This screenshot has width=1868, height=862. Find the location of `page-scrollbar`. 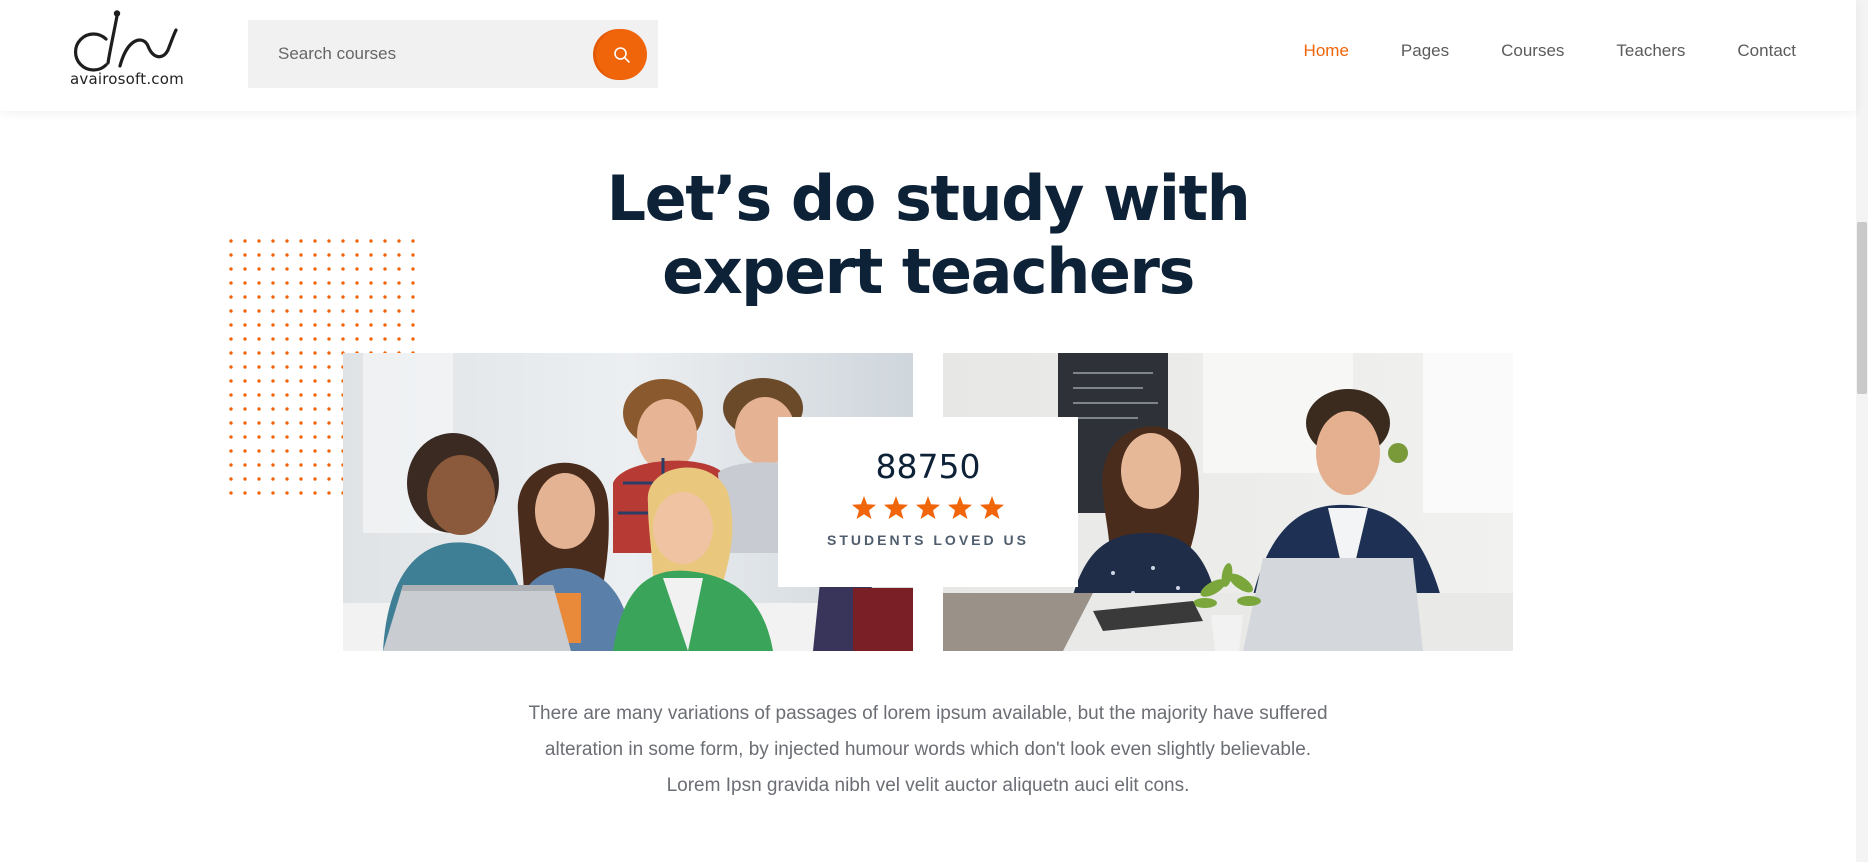

page-scrollbar is located at coordinates (1862, 431).